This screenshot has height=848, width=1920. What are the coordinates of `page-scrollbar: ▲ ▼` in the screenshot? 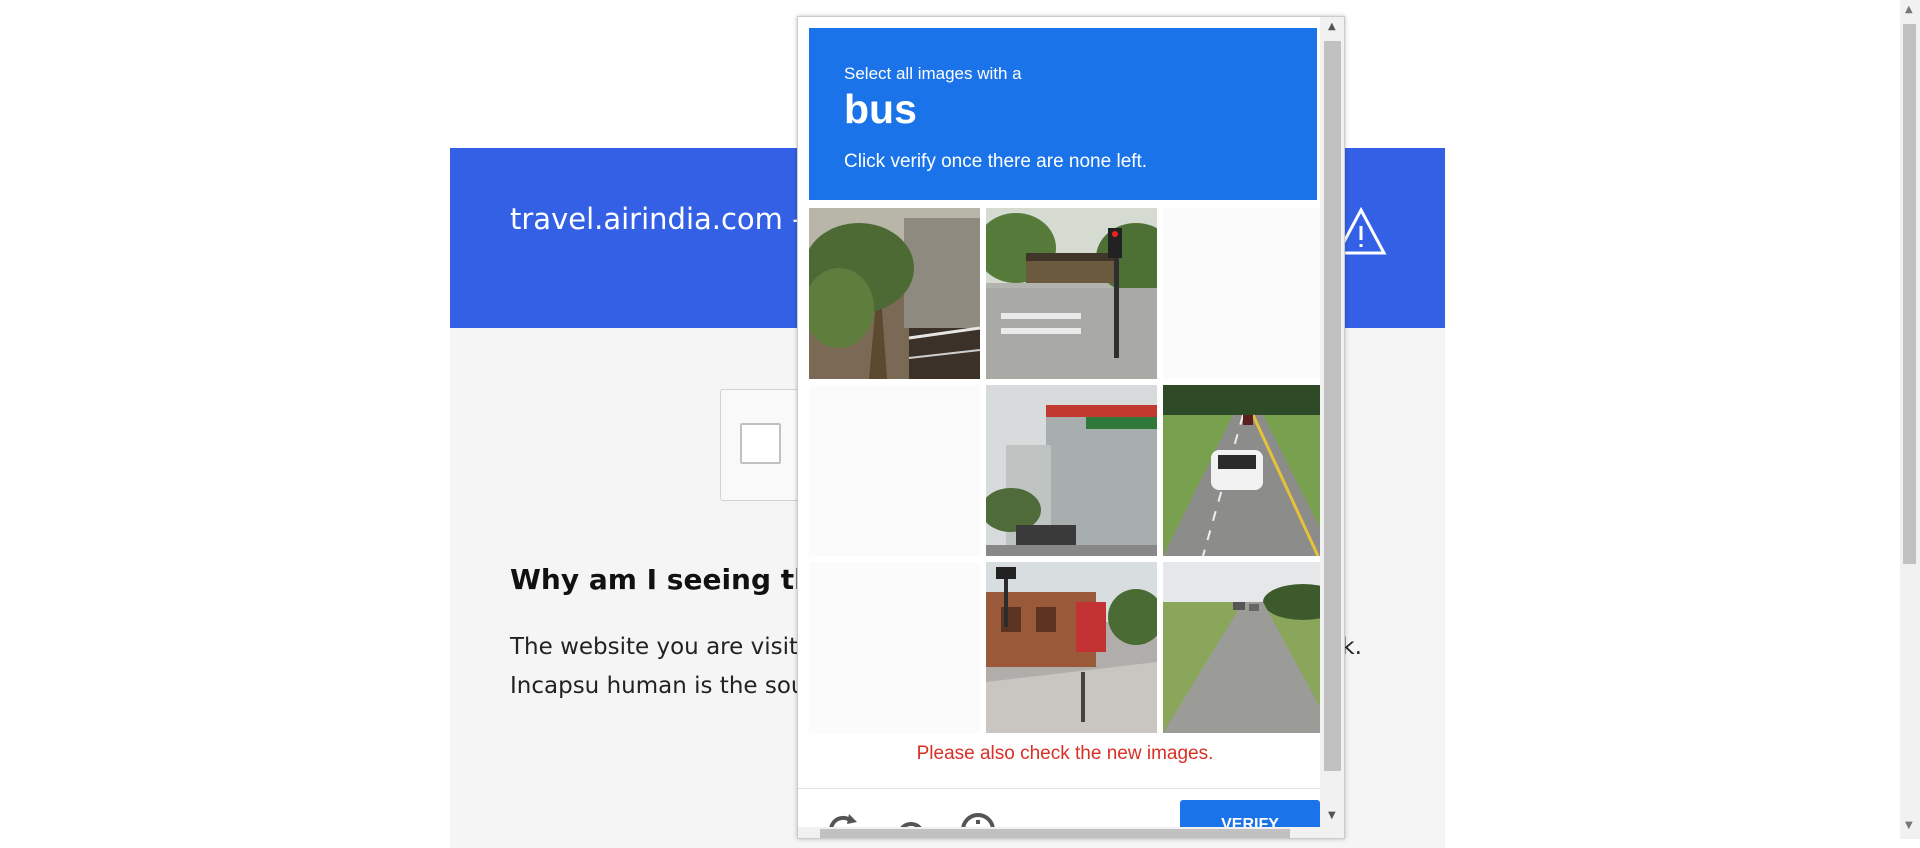 It's located at (1910, 419).